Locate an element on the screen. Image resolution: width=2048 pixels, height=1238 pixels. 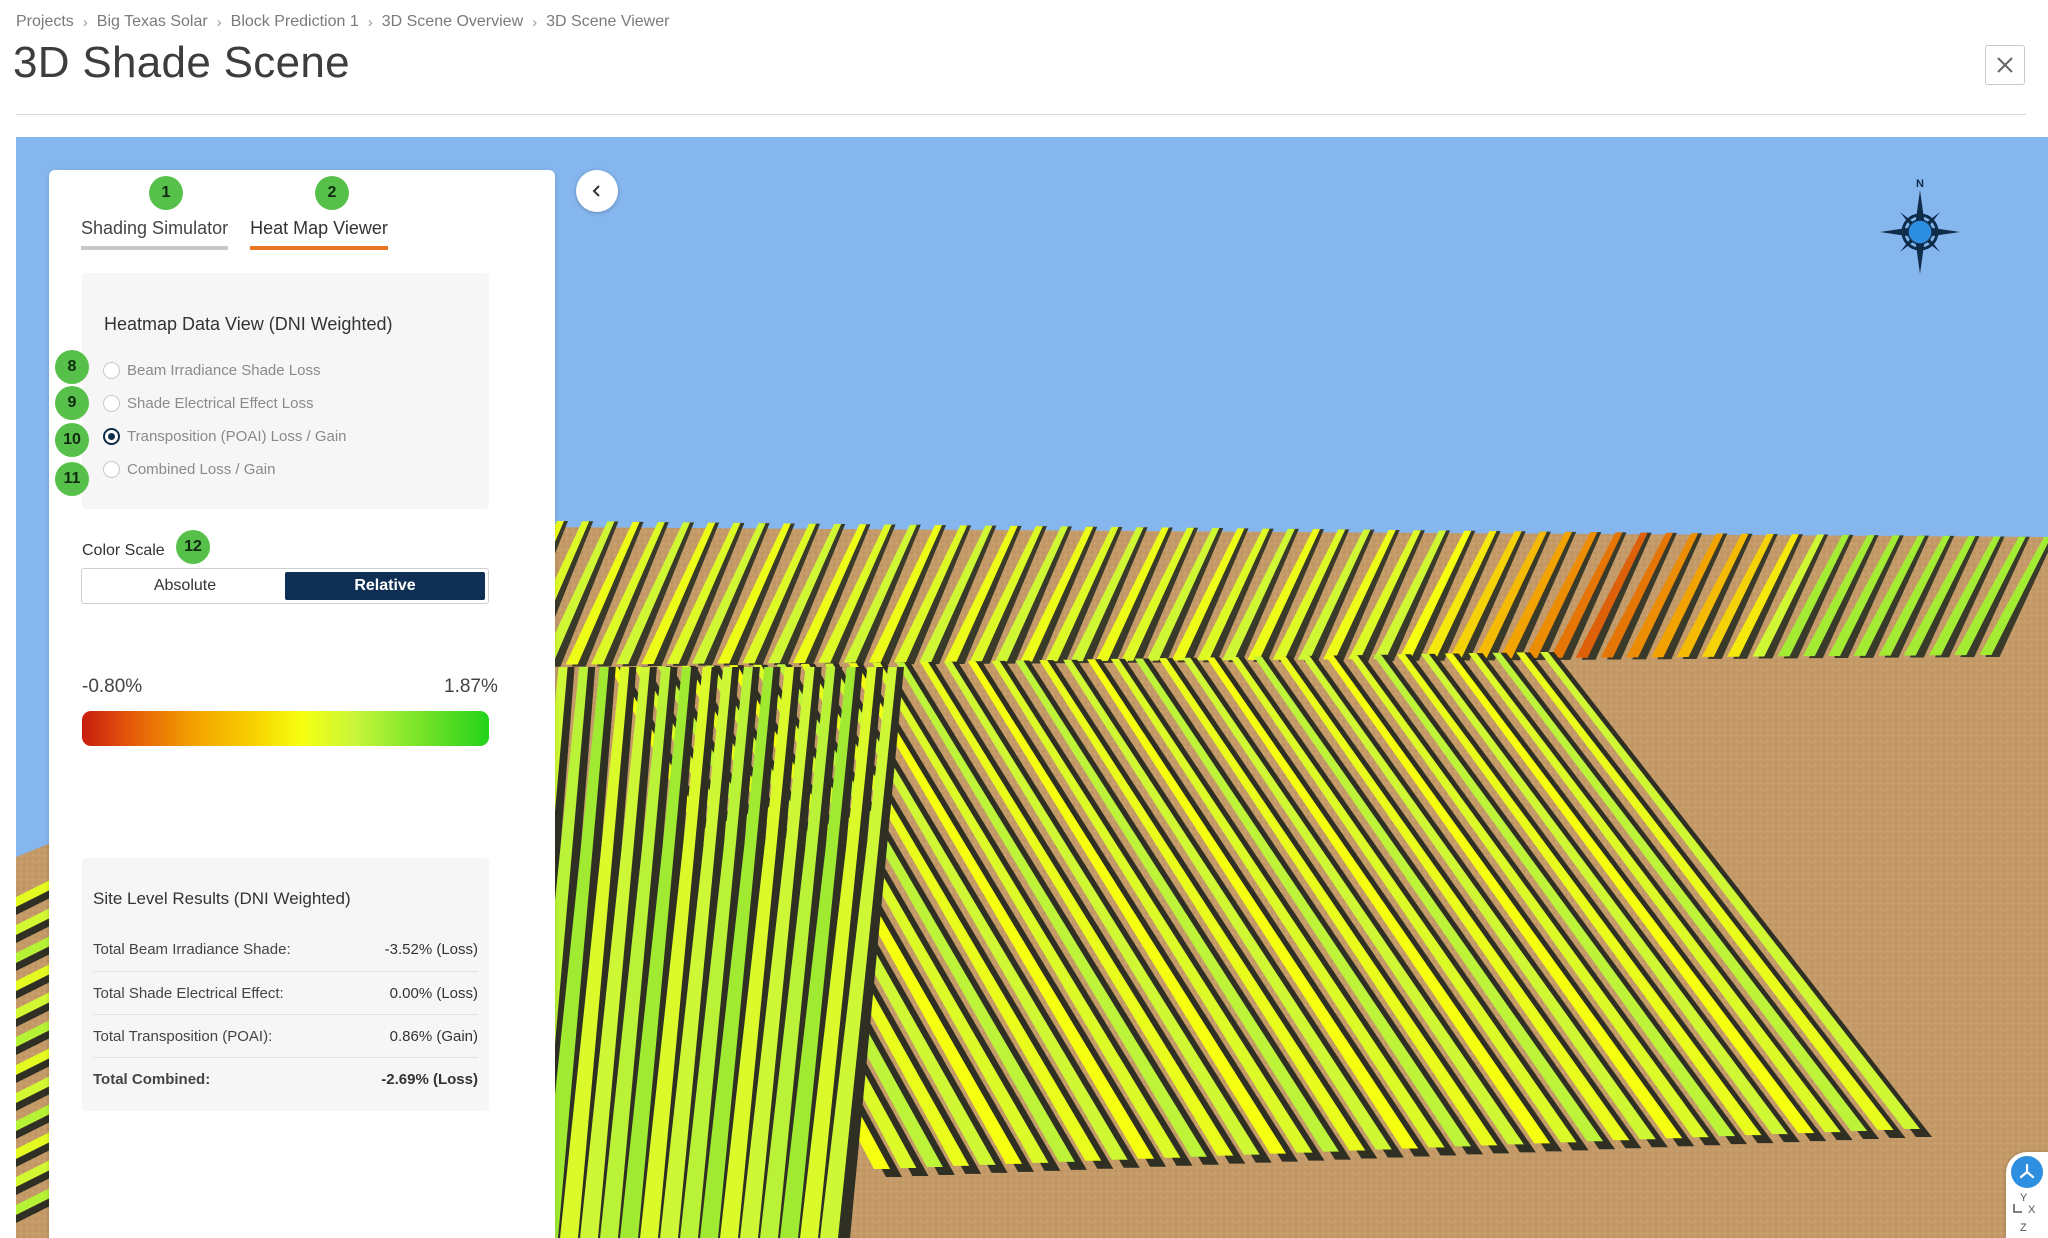
heatmap-title: Heatmap Data View (DNI Weighted) is located at coordinates (248, 324).